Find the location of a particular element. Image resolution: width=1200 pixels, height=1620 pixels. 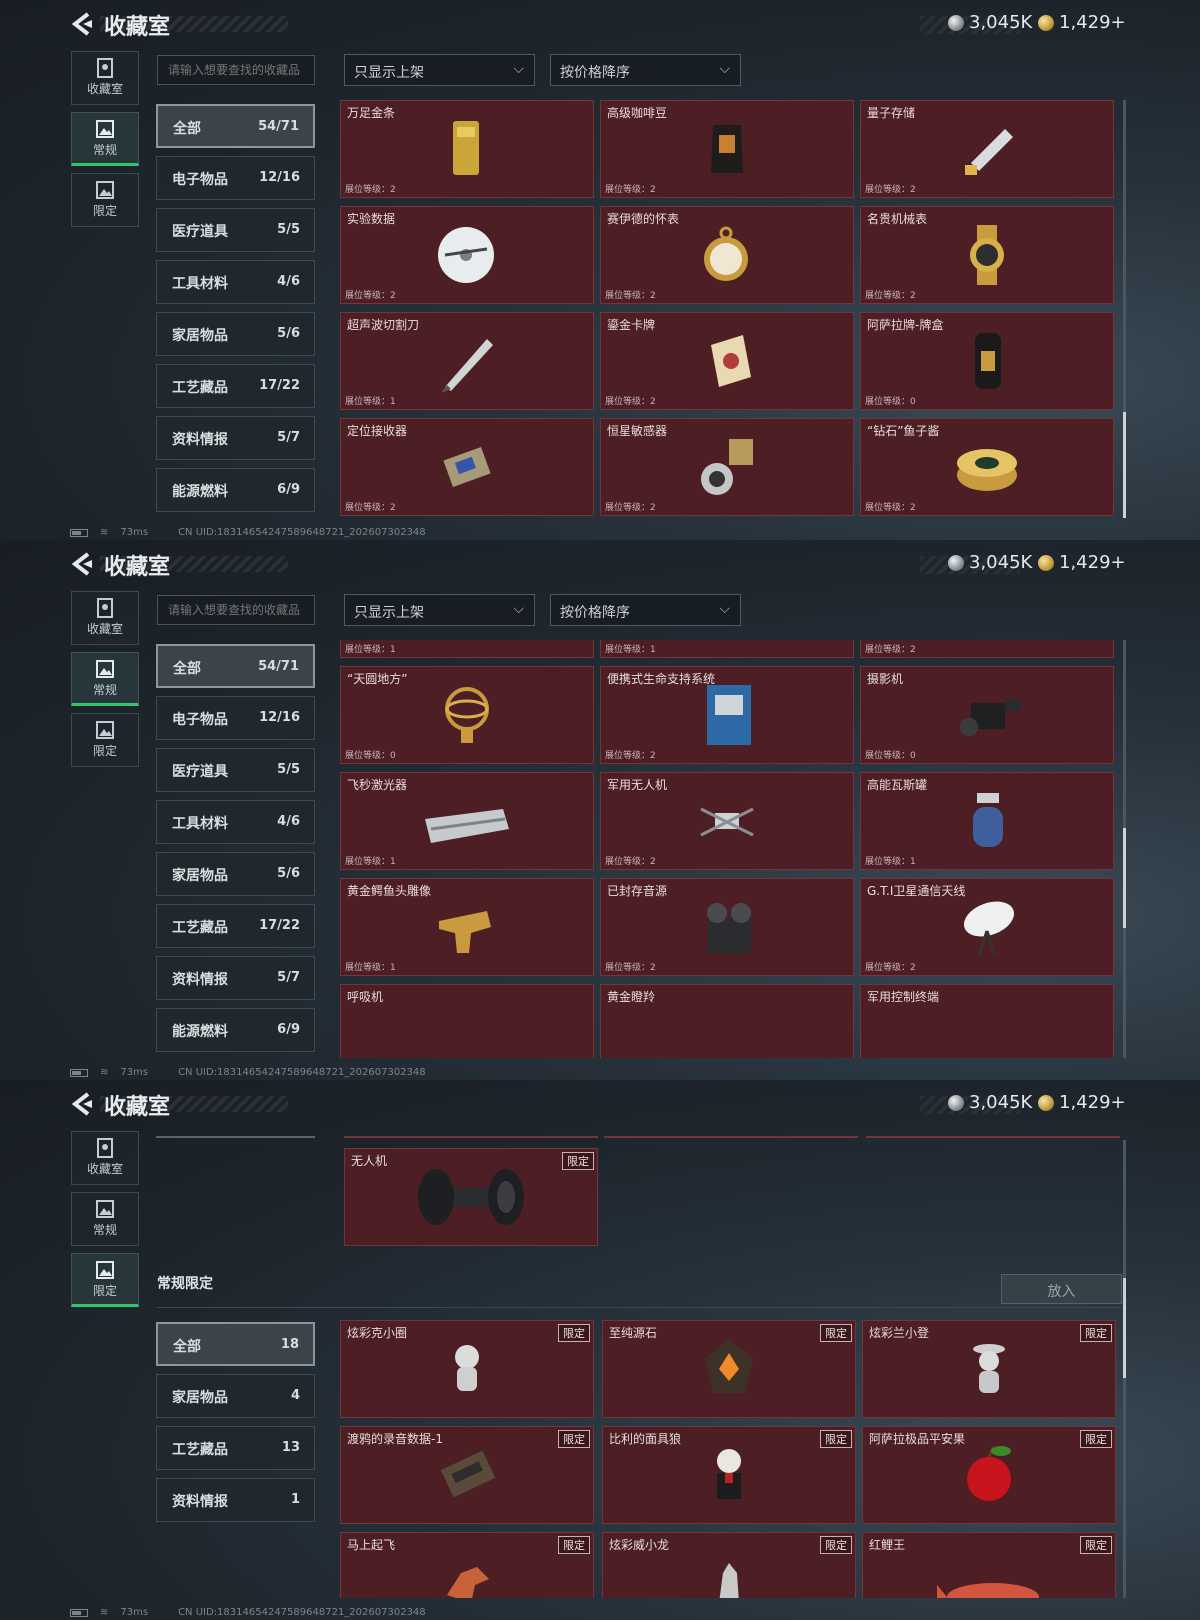

collection-card: 至纯源石 限定 is located at coordinates (729, 1369).